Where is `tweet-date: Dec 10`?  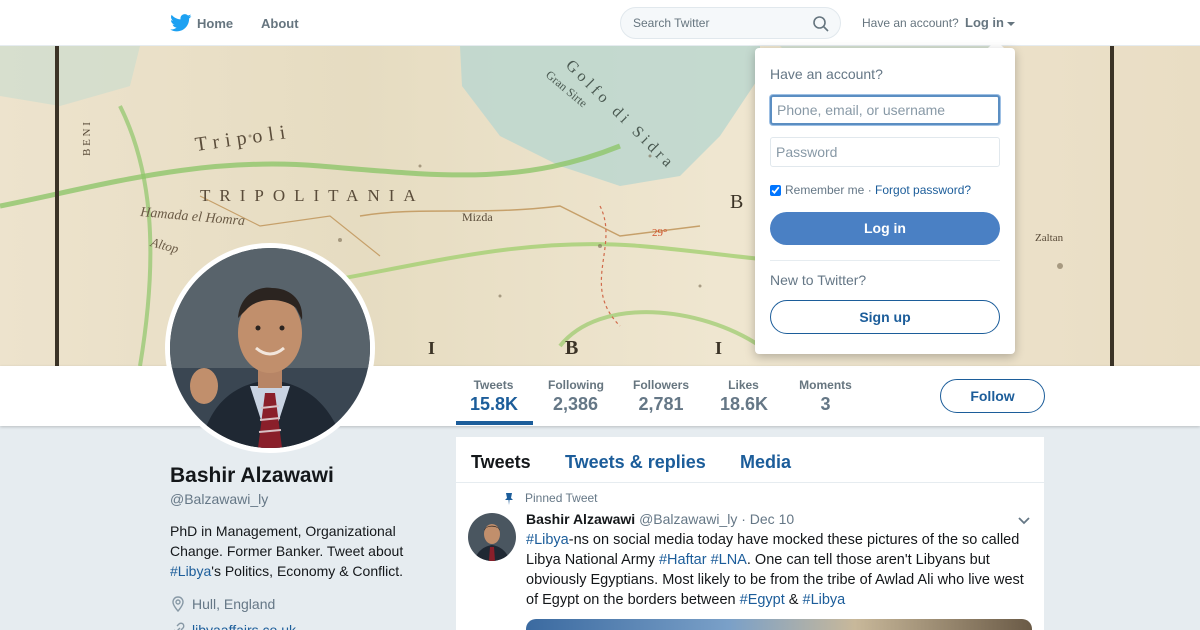
tweet-date: Dec 10 is located at coordinates (772, 519).